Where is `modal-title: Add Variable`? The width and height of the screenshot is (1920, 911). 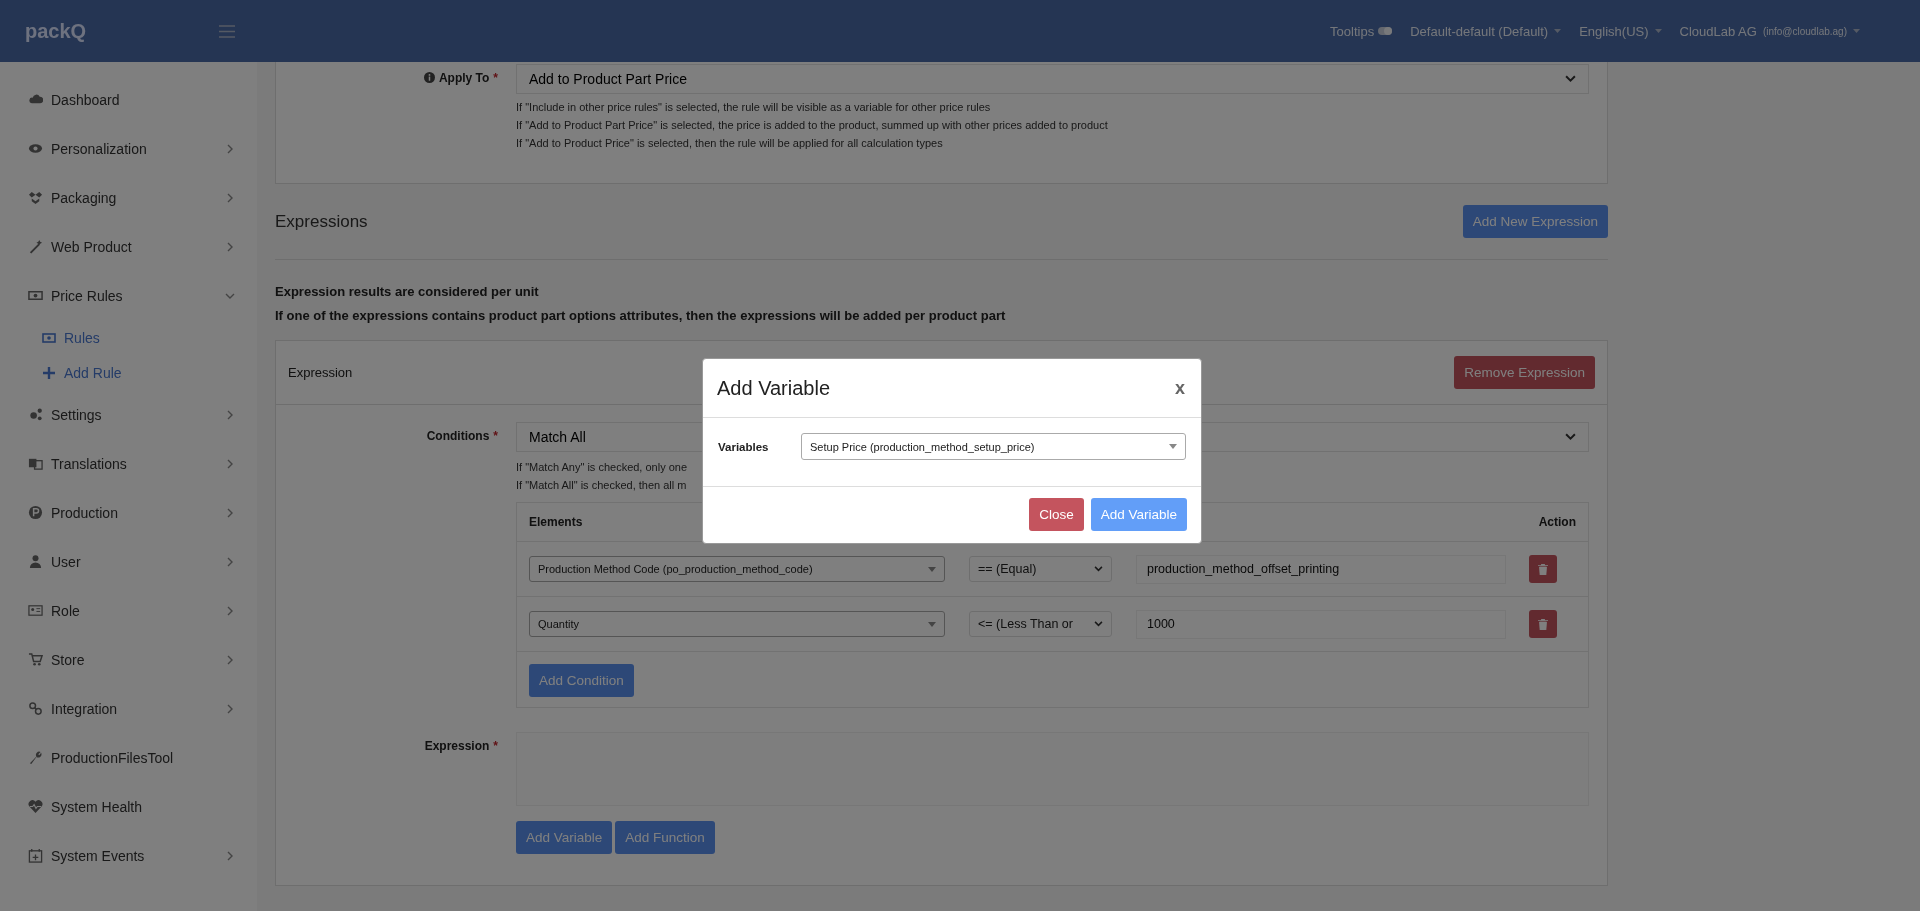
modal-title: Add Variable is located at coordinates (774, 388).